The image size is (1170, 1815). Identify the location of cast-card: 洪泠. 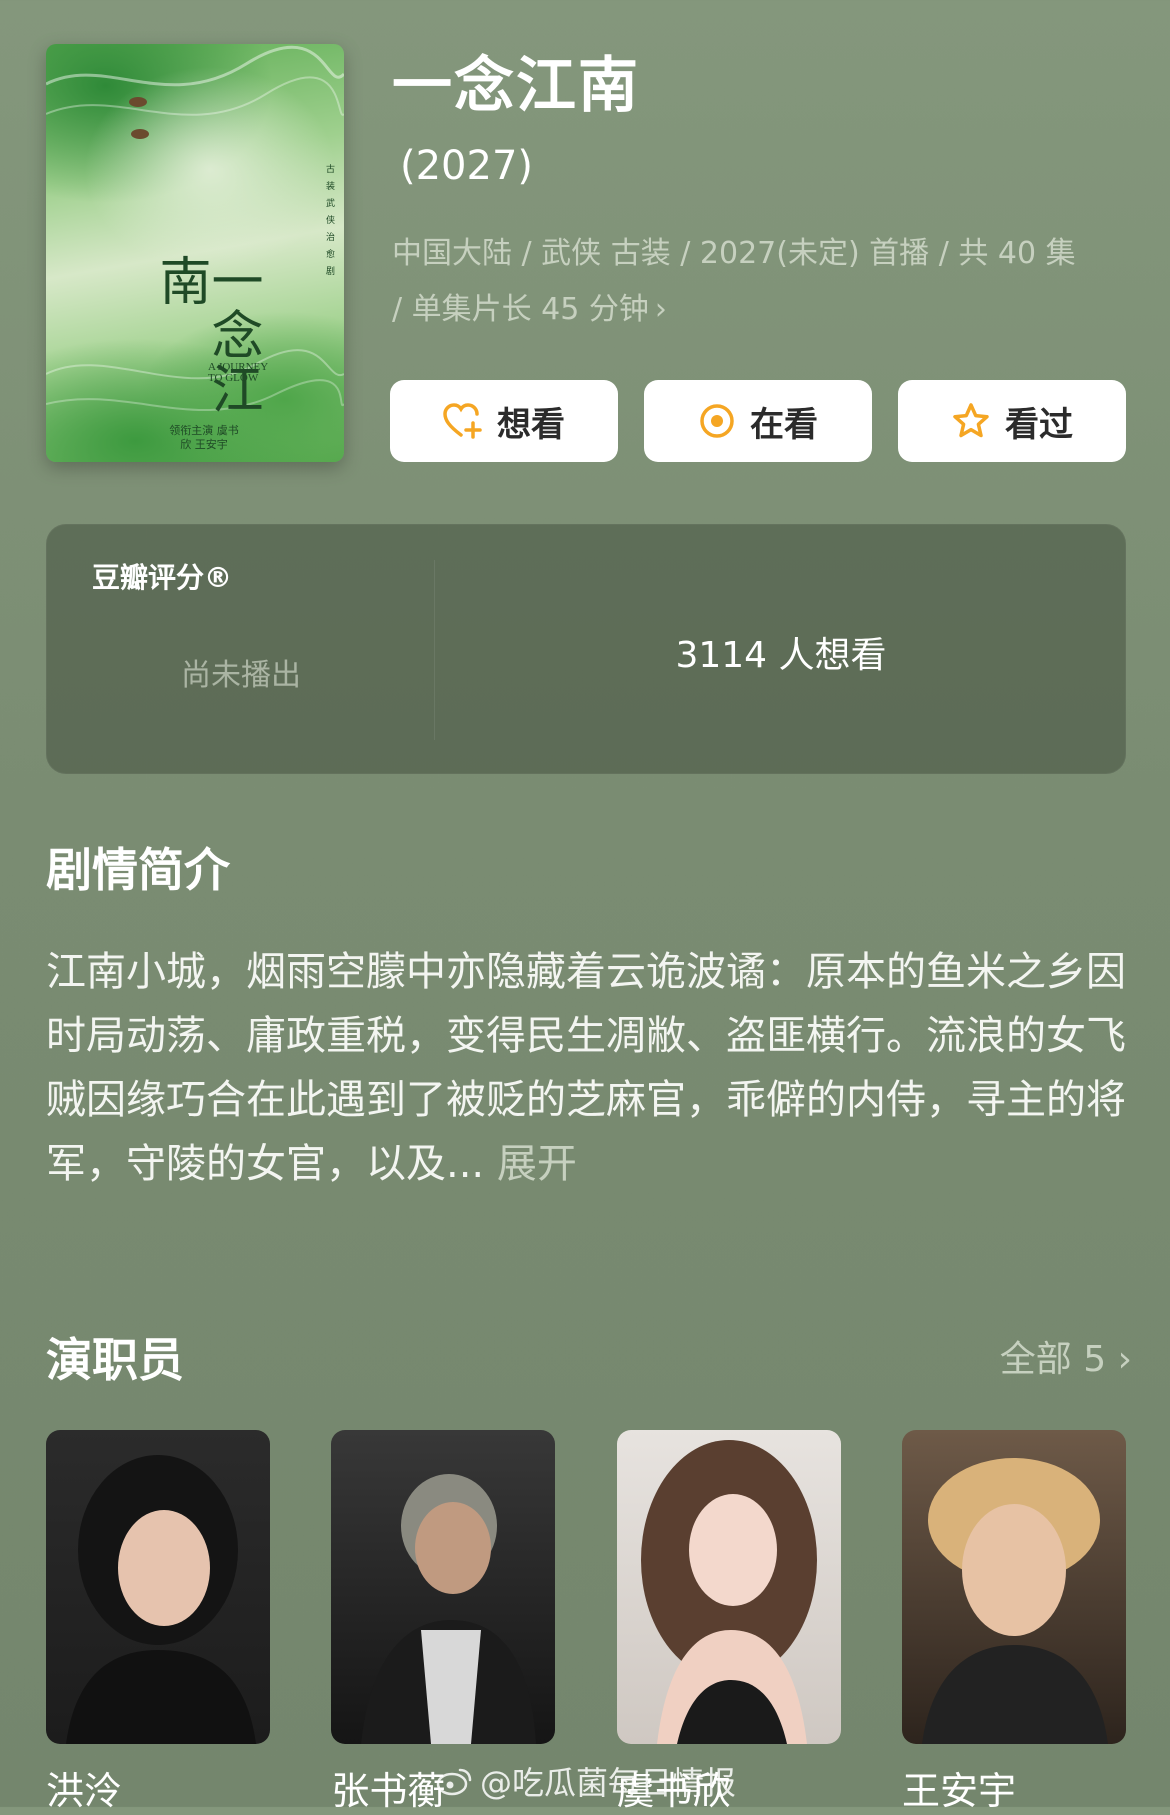
(158, 1621).